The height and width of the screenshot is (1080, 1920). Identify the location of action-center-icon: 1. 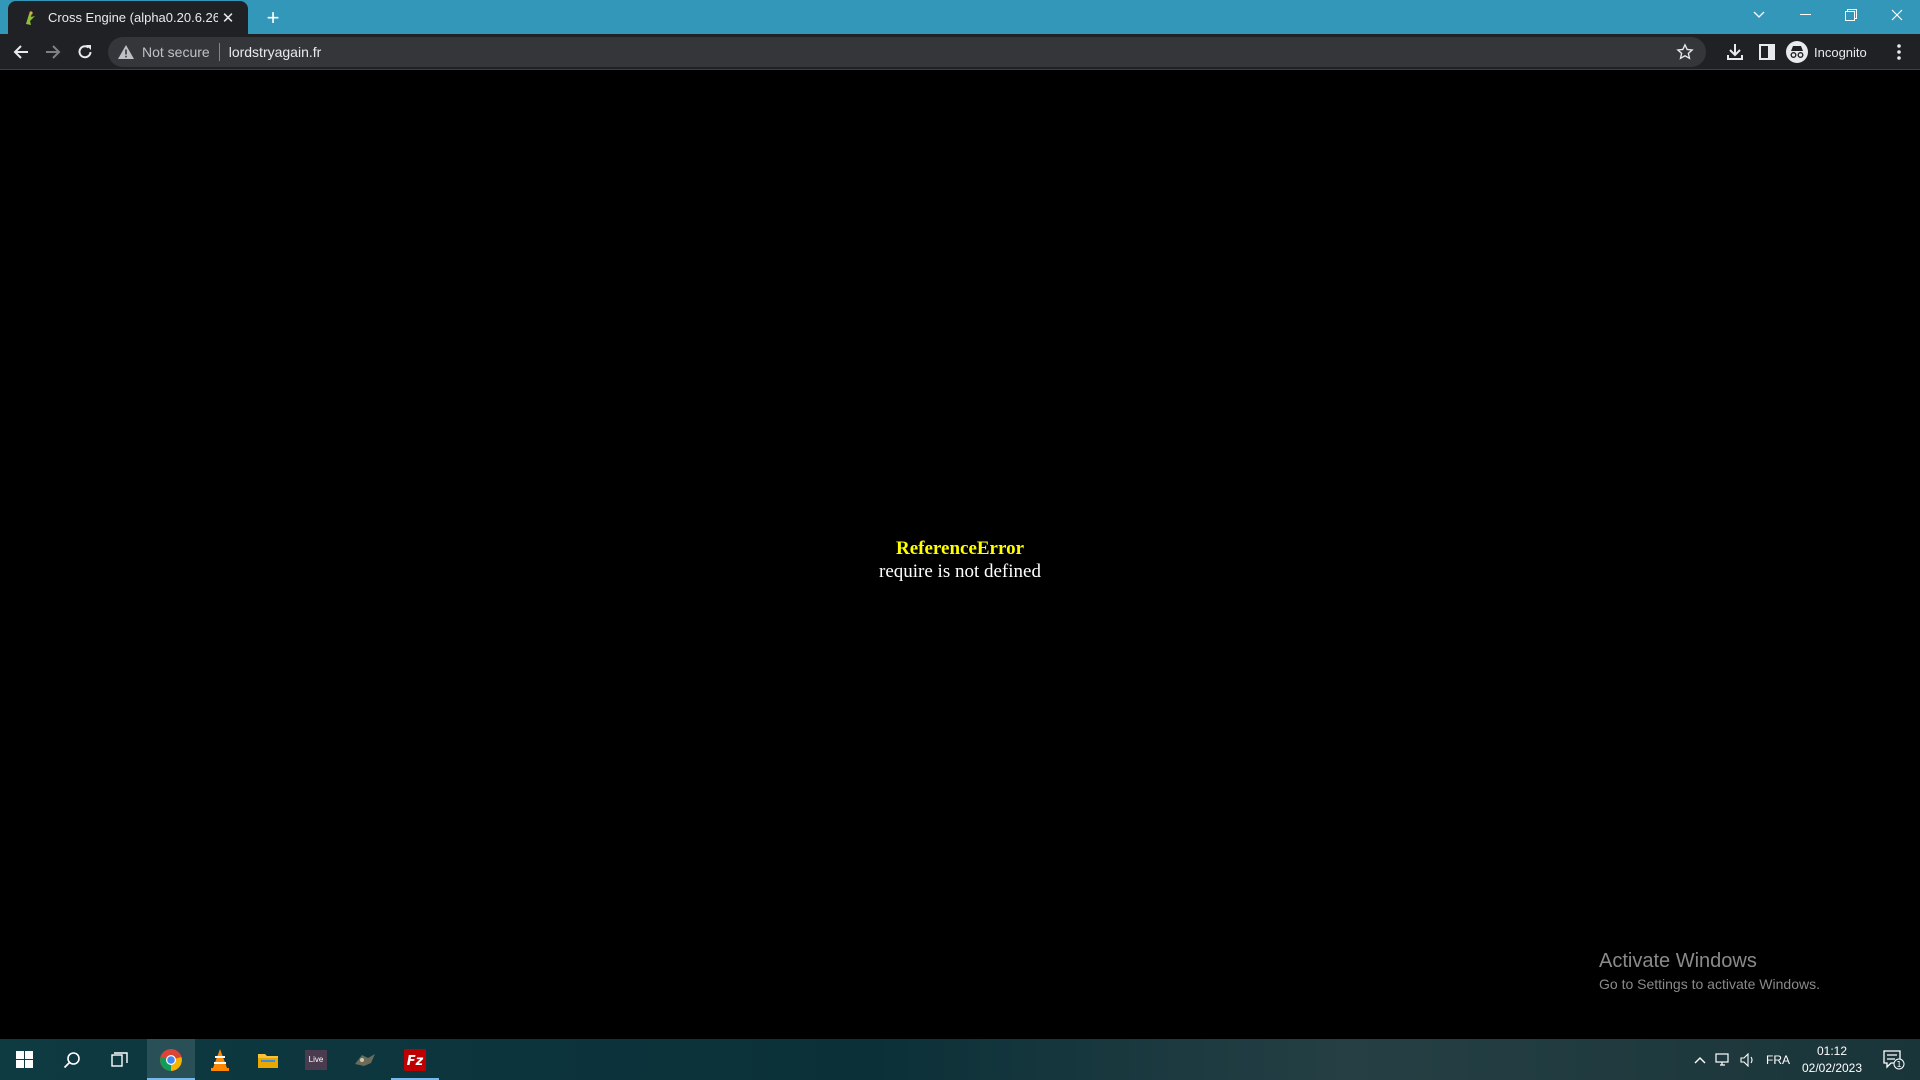
(1894, 1059).